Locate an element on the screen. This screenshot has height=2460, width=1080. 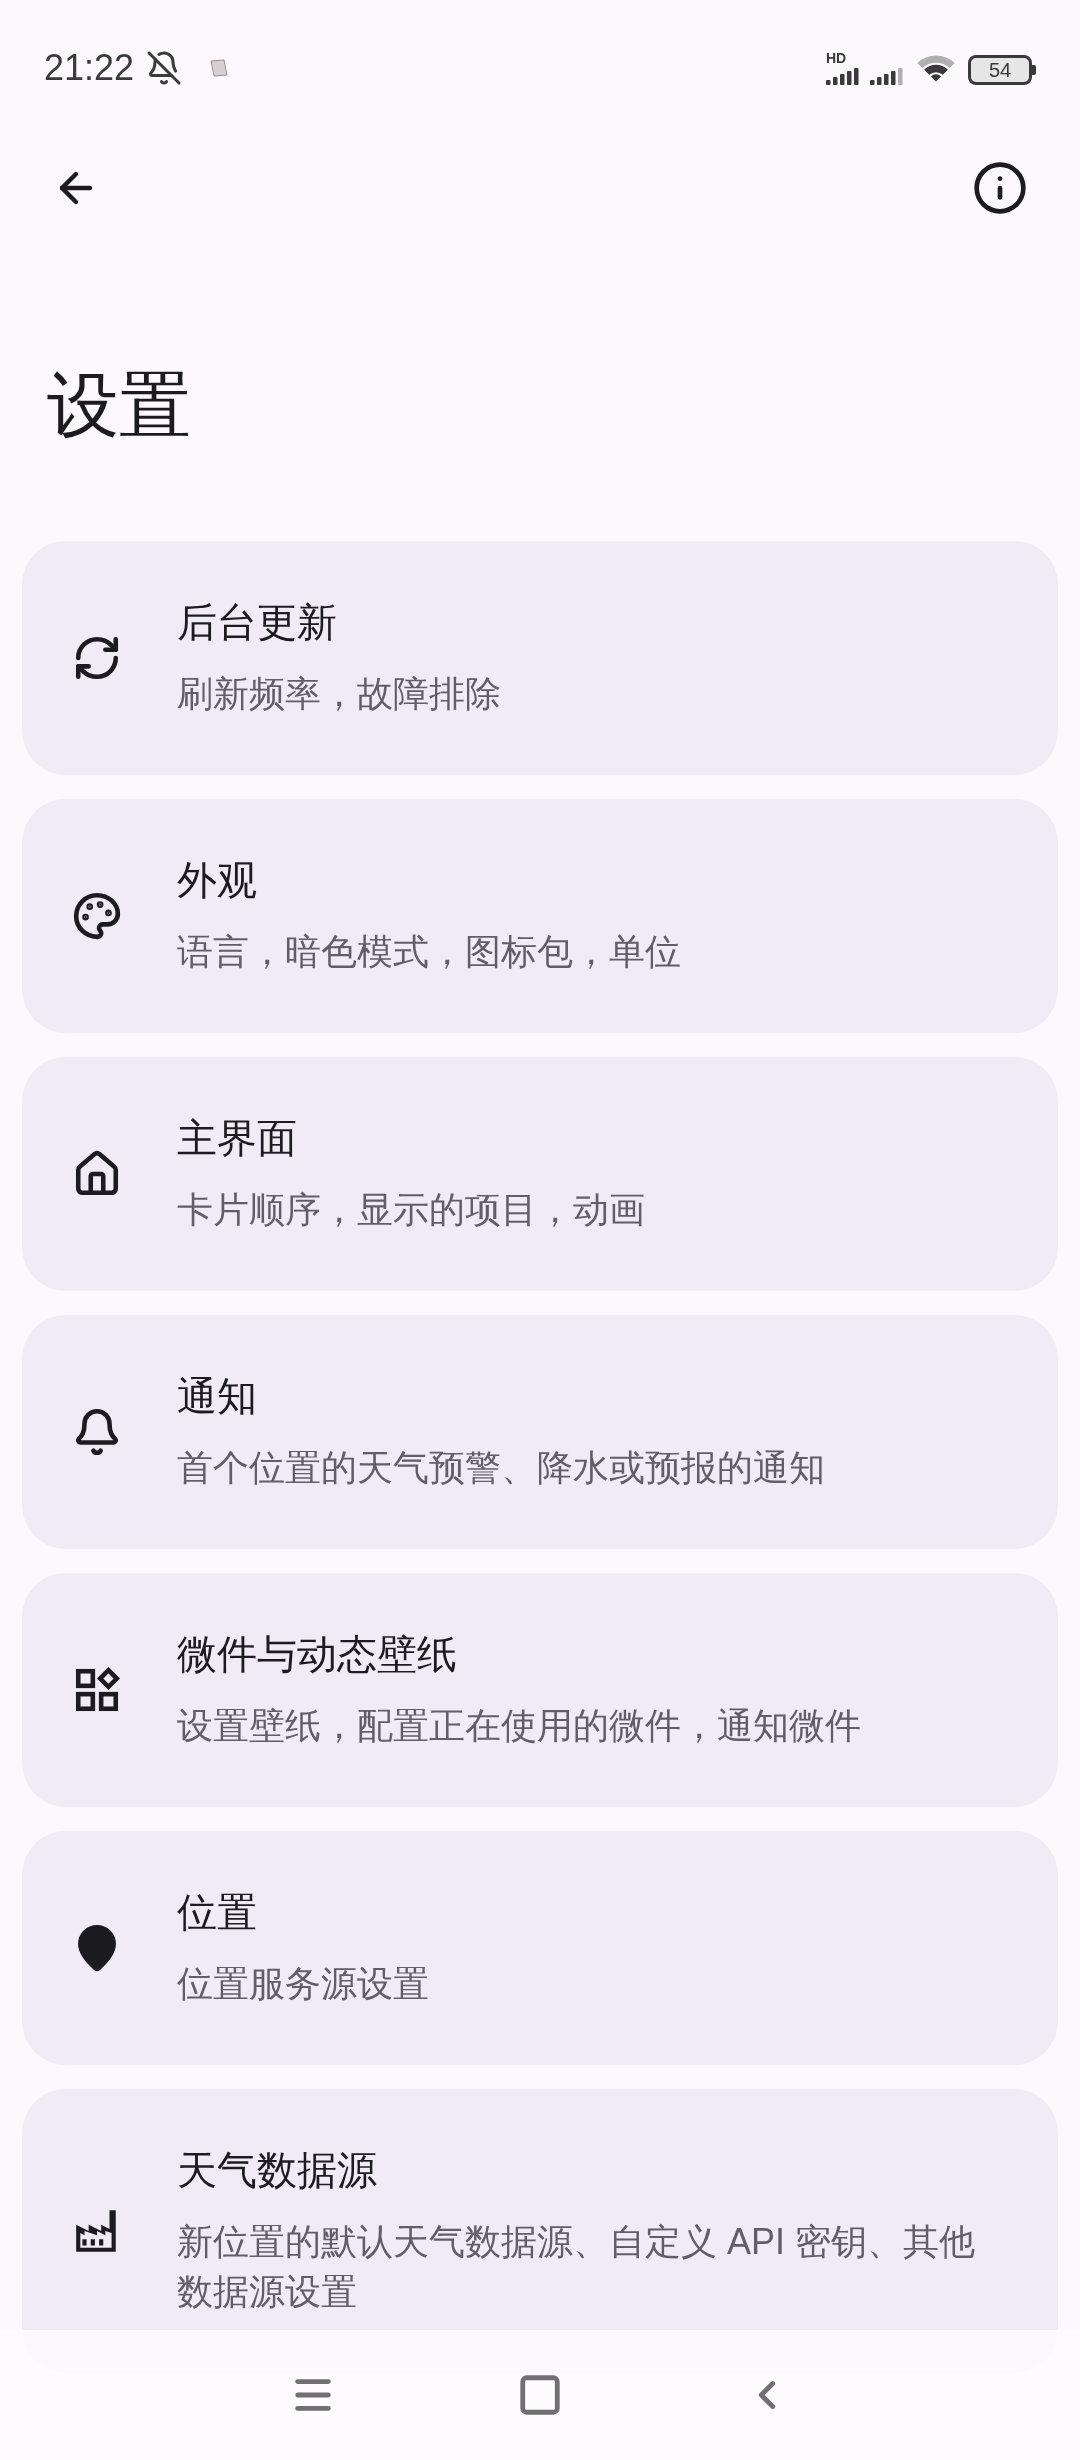
square-icon is located at coordinates (540, 2395).